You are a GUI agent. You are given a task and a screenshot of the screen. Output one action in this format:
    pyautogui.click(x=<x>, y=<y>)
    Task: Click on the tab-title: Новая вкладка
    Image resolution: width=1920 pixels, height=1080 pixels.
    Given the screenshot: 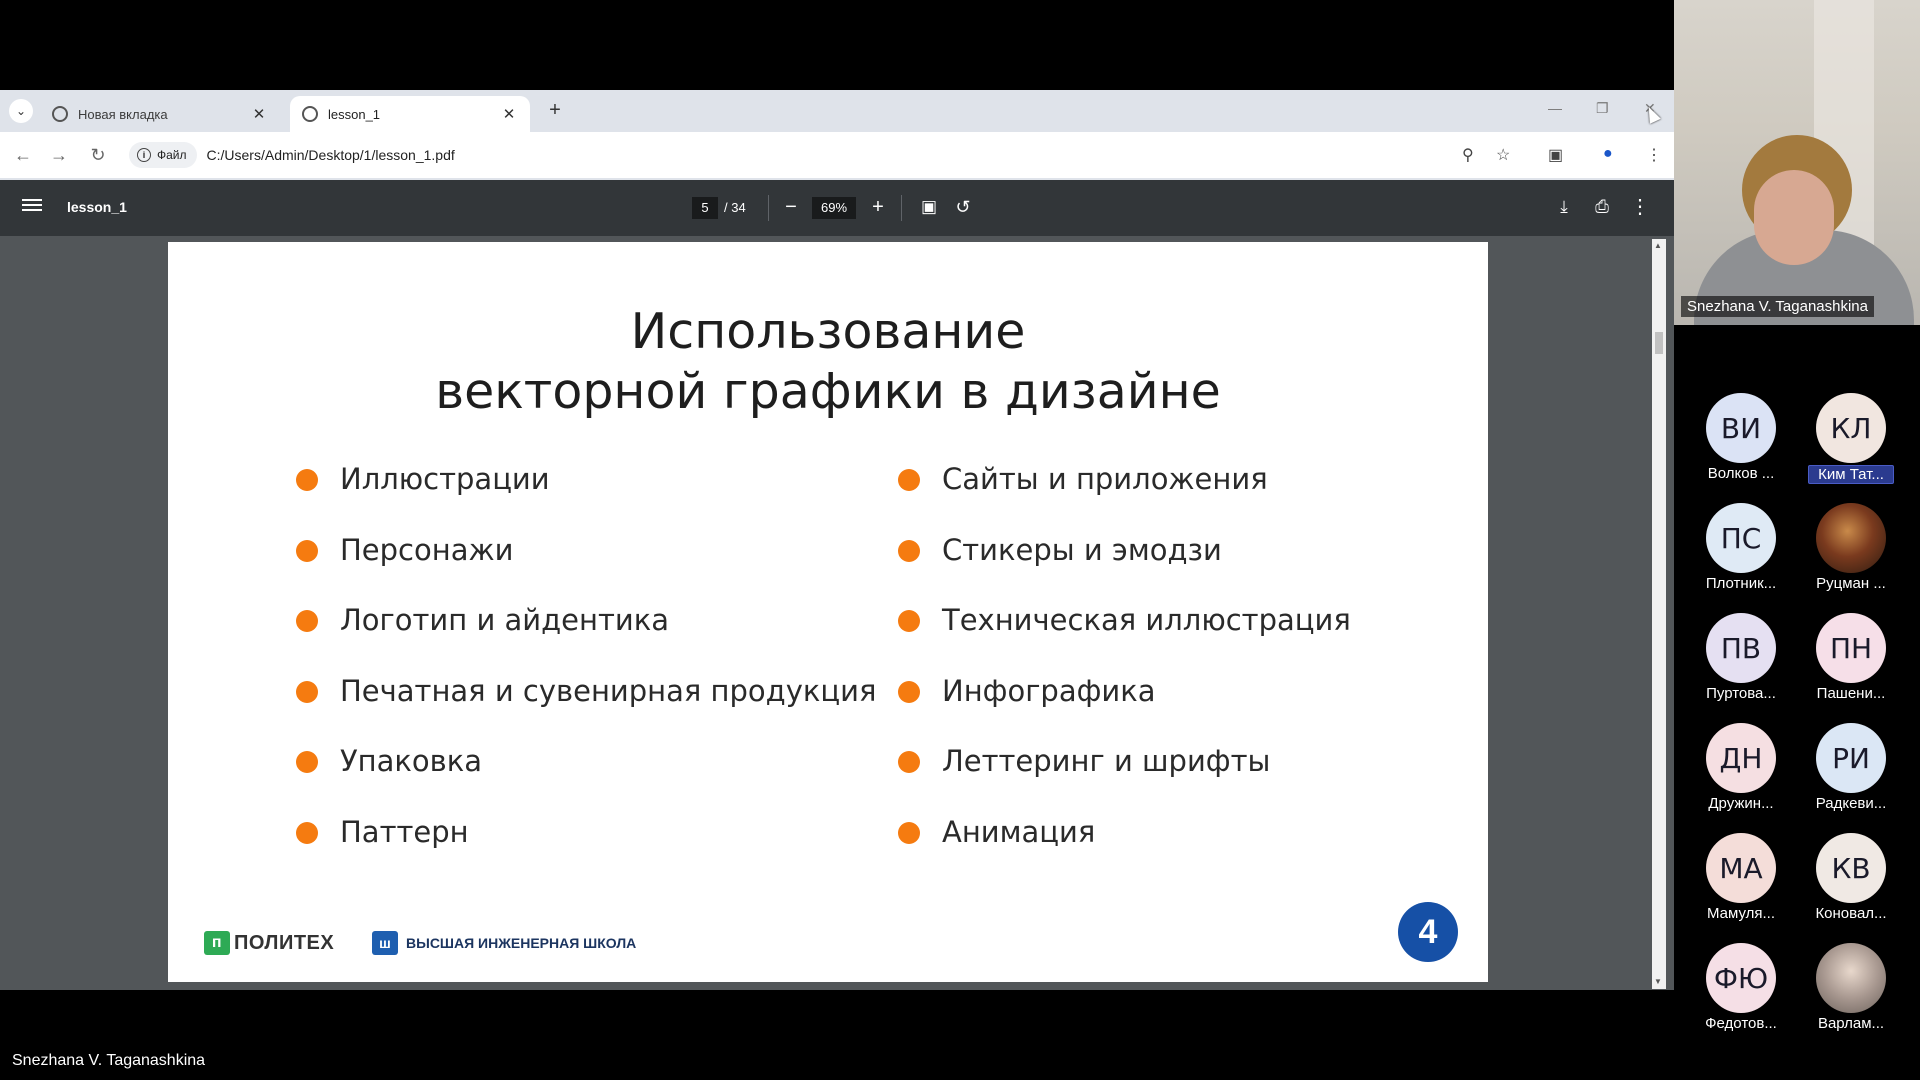 What is the action you would take?
    pyautogui.click(x=123, y=114)
    